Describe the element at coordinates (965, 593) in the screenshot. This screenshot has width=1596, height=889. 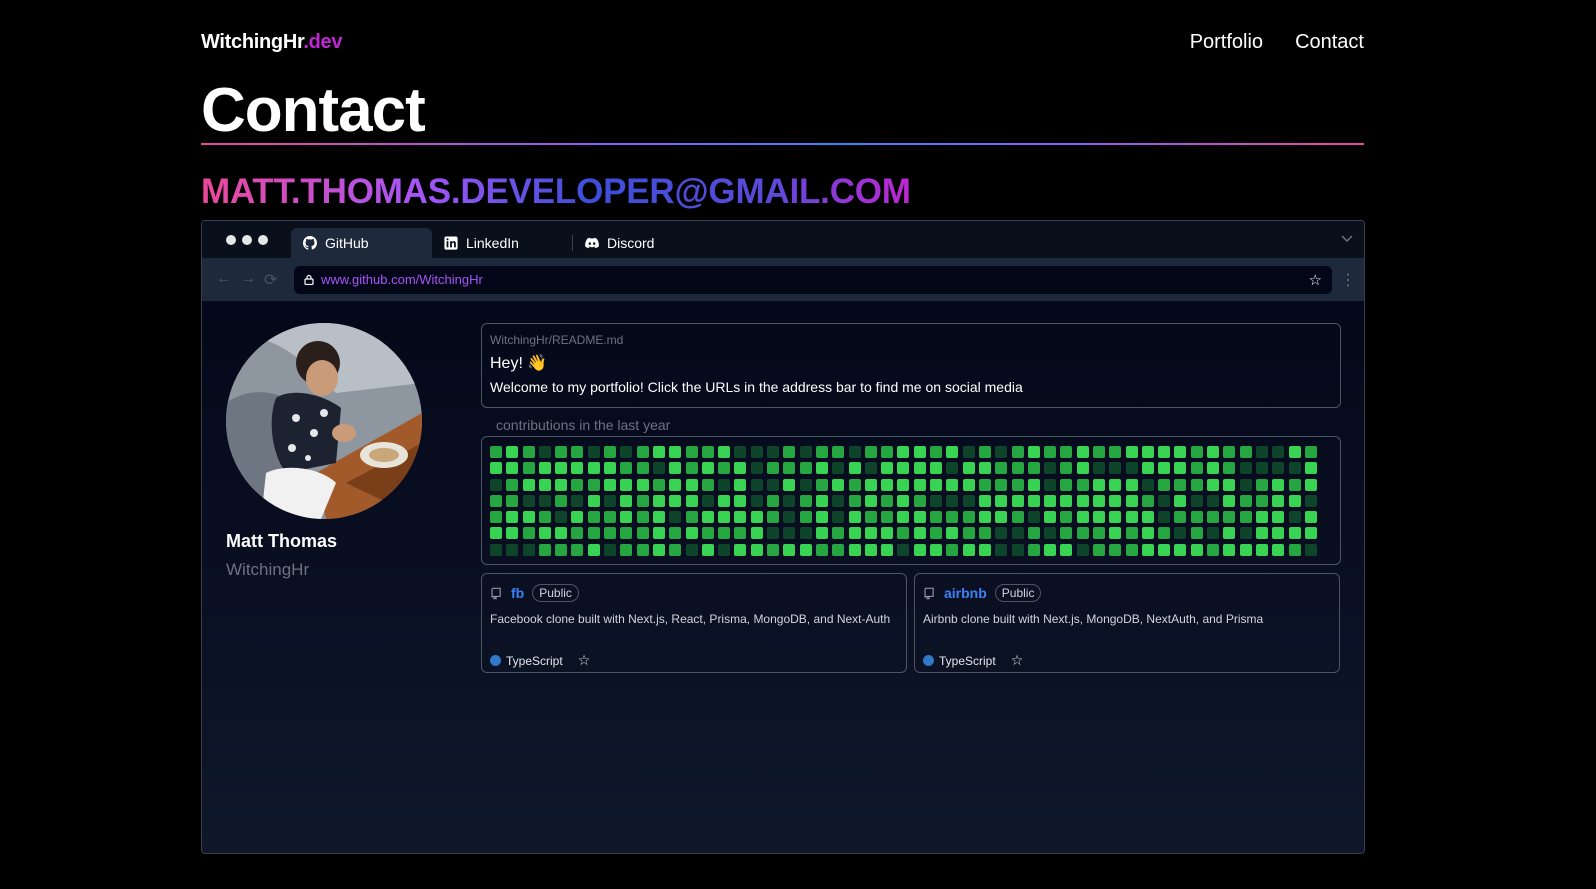
I see `repo-name-link: airbnb` at that location.